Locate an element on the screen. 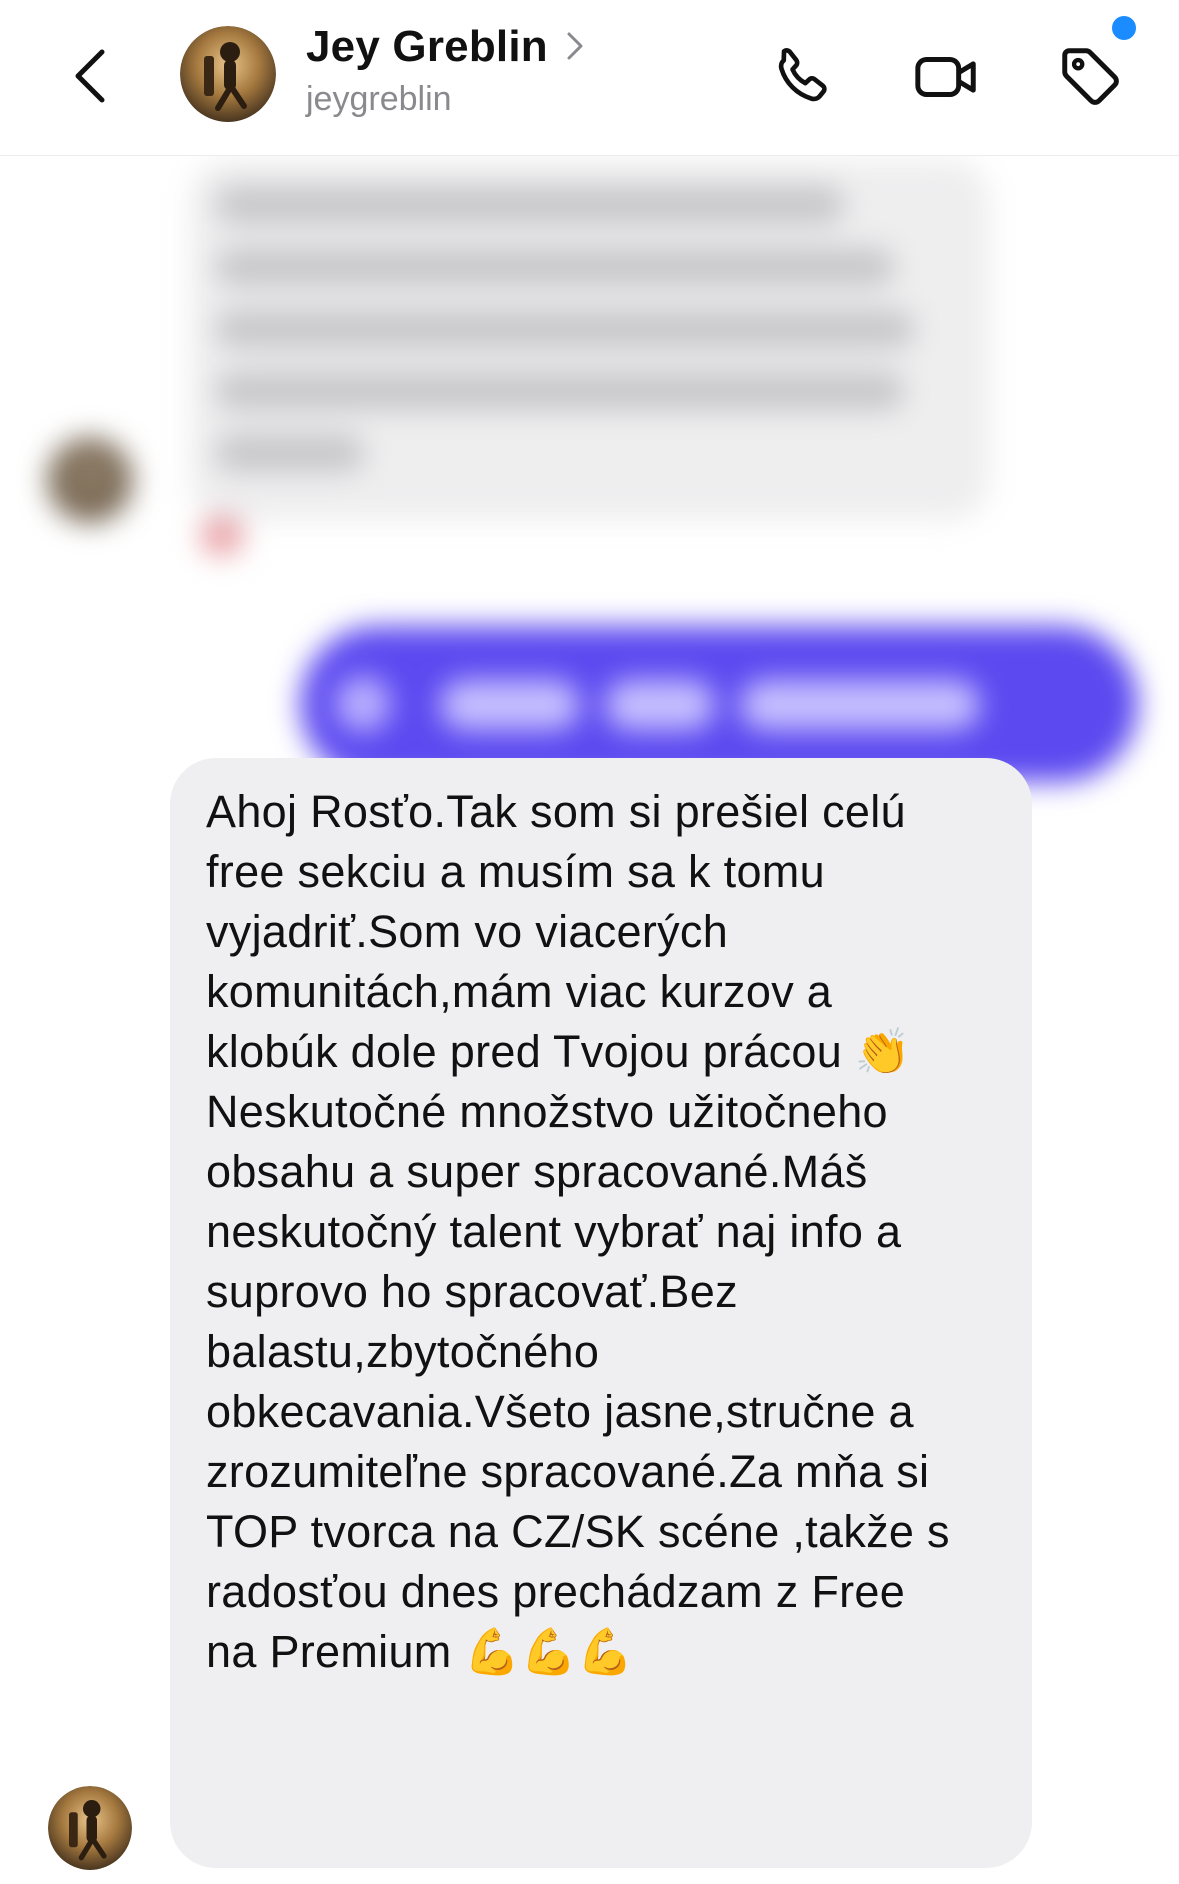 This screenshot has height=1884, width=1179. video-camera-icon is located at coordinates (945, 77).